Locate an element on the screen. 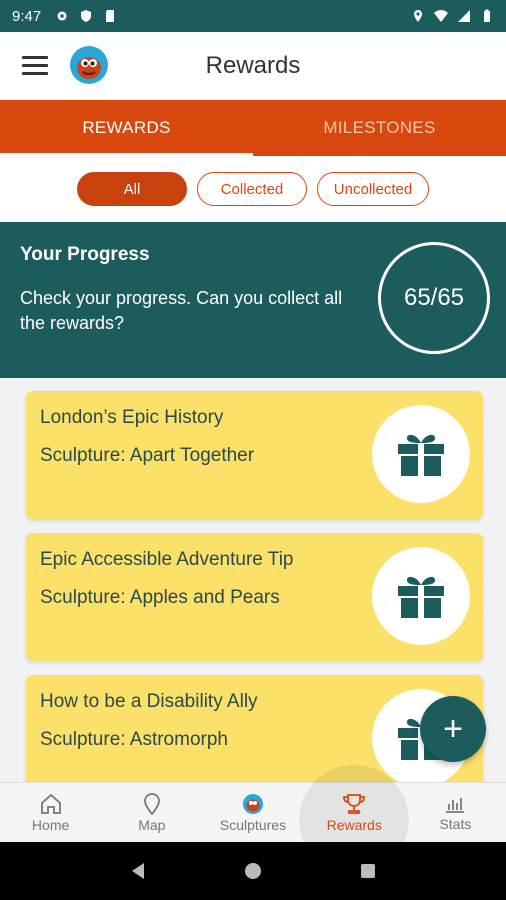 Image resolution: width=506 pixels, height=900 pixels. nav-rewards: Rewards is located at coordinates (354, 820).